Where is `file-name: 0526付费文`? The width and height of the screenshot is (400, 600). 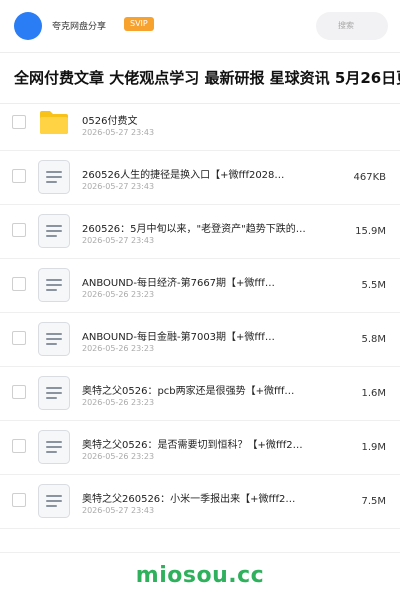 file-name: 0526付费文 is located at coordinates (110, 121).